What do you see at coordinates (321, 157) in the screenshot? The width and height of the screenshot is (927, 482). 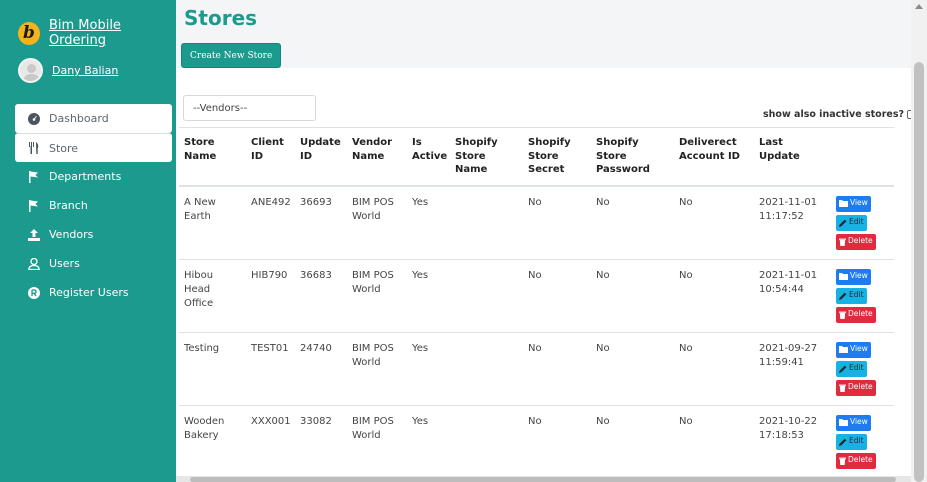 I see `column-header: Update ID` at bounding box center [321, 157].